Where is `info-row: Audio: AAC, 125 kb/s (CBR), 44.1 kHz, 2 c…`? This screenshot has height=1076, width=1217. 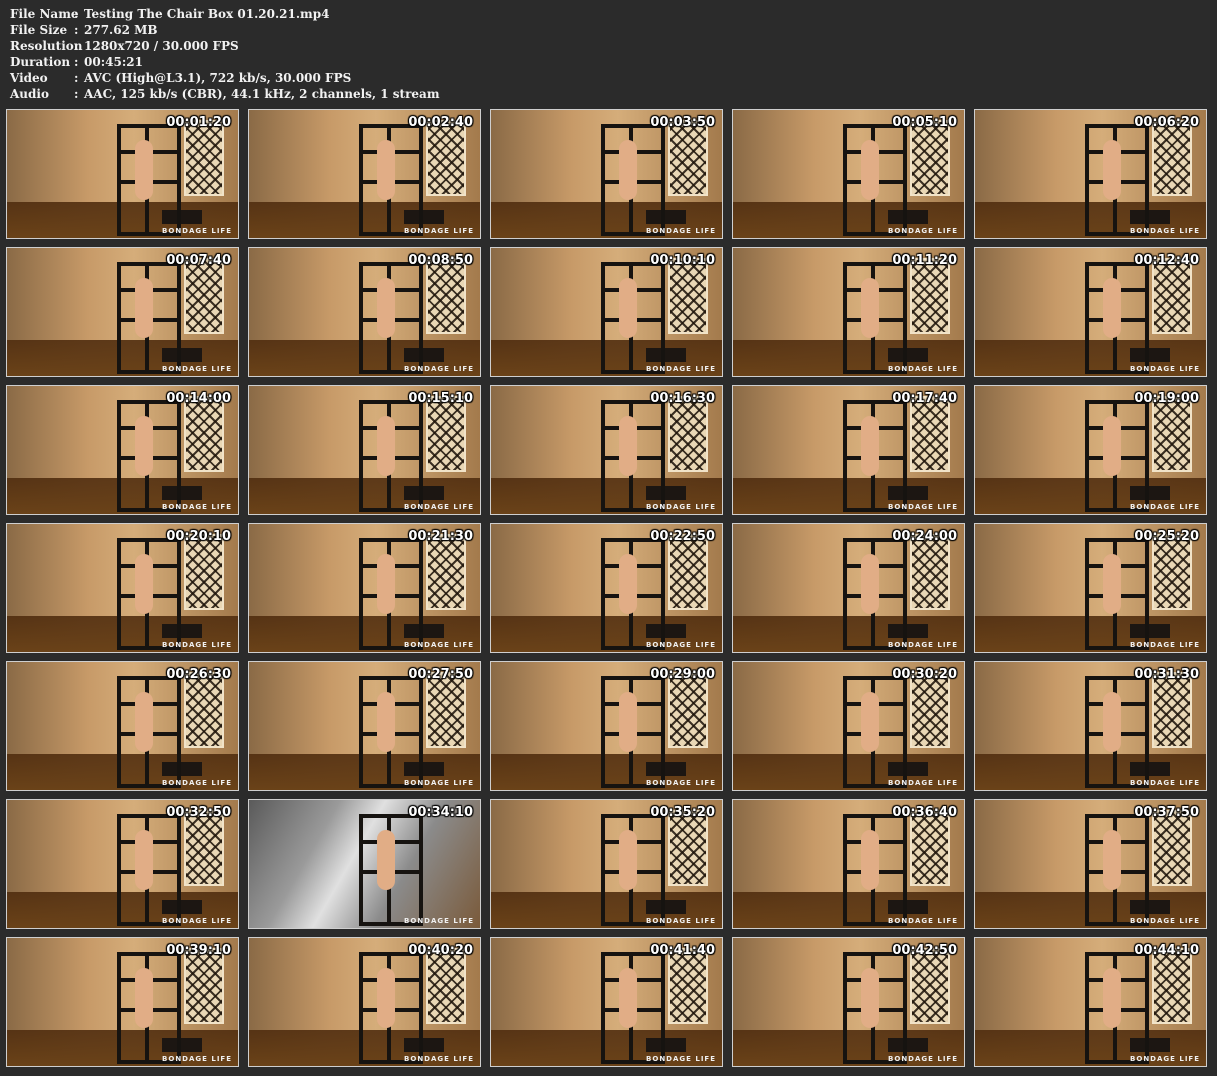 info-row: Audio: AAC, 125 kb/s (CBR), 44.1 kHz, 2 c… is located at coordinates (225, 94).